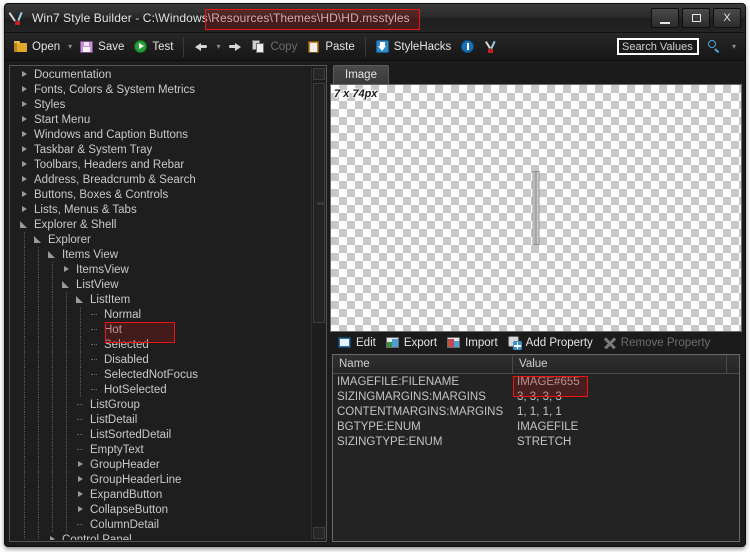 This screenshot has height=552, width=750. I want to click on tree-item-taskbar-system-tray: Taskbar & System Tray, so click(161, 149).